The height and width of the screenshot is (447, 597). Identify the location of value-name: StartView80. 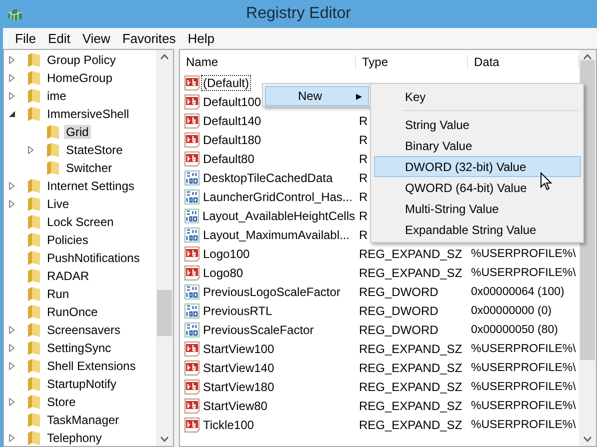
(235, 405).